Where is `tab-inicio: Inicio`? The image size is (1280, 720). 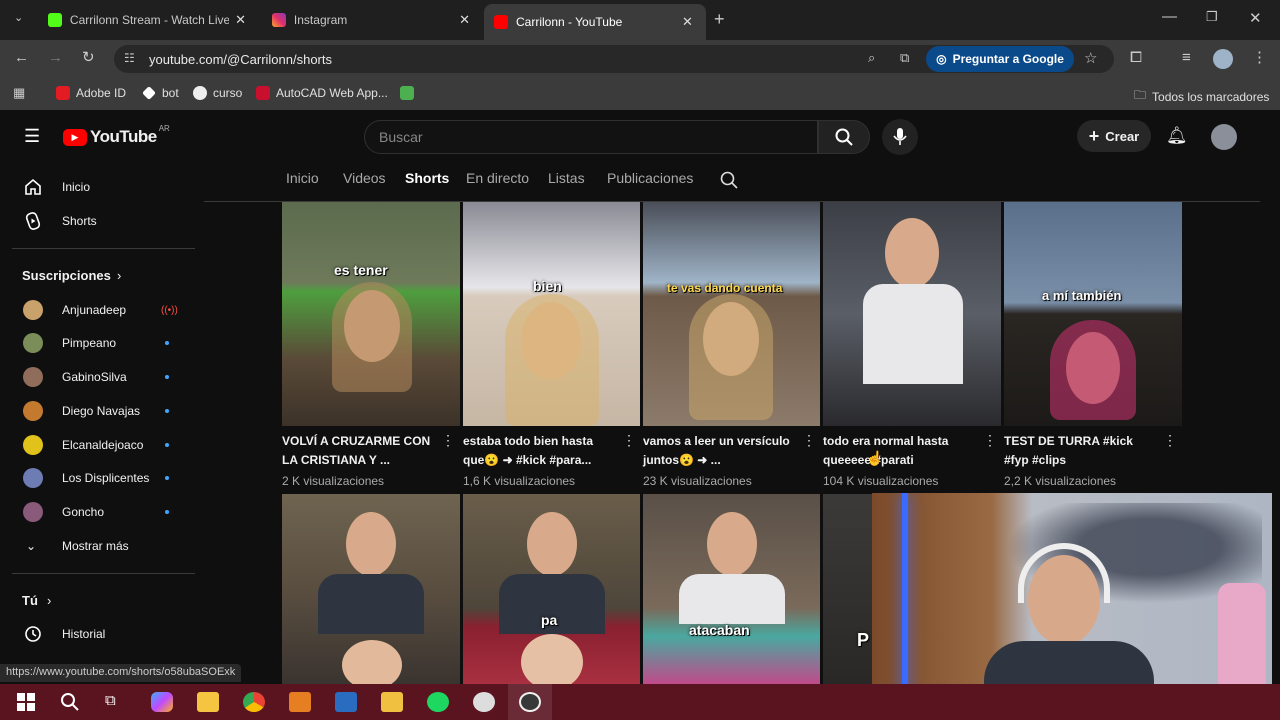 tab-inicio: Inicio is located at coordinates (302, 178).